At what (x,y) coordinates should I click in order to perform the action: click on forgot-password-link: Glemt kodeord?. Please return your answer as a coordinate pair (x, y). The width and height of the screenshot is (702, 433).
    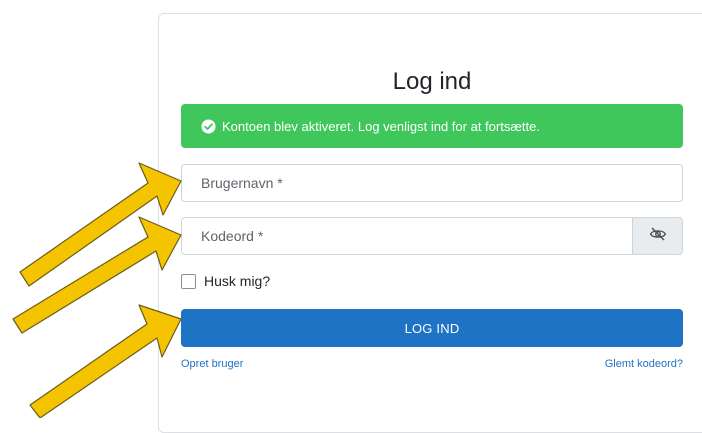
    Looking at the image, I should click on (637, 364).